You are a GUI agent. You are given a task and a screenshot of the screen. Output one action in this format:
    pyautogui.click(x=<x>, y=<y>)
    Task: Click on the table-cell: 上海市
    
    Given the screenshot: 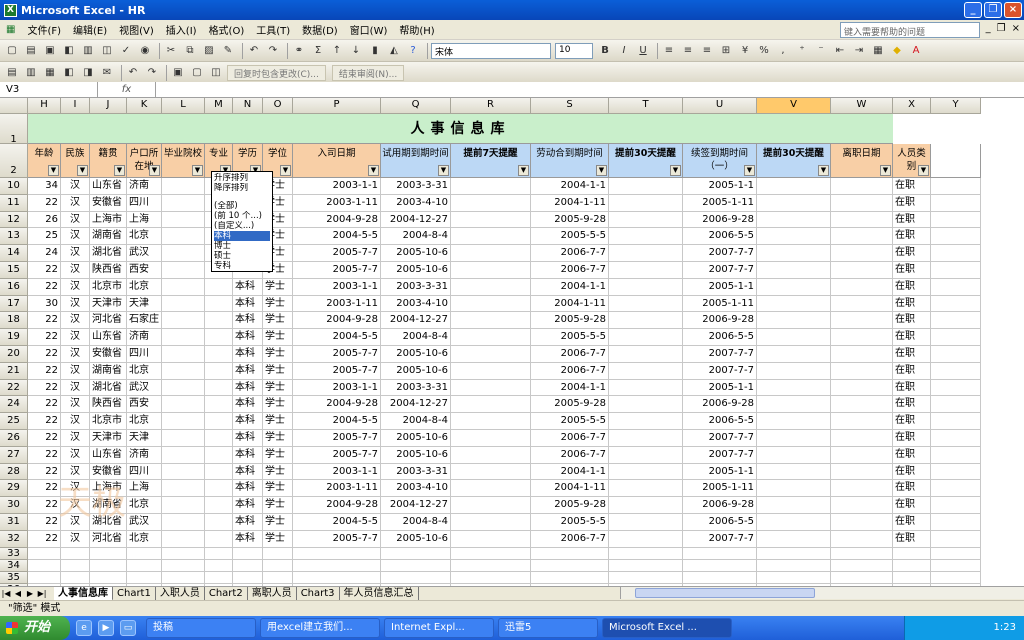 What is the action you would take?
    pyautogui.click(x=108, y=220)
    